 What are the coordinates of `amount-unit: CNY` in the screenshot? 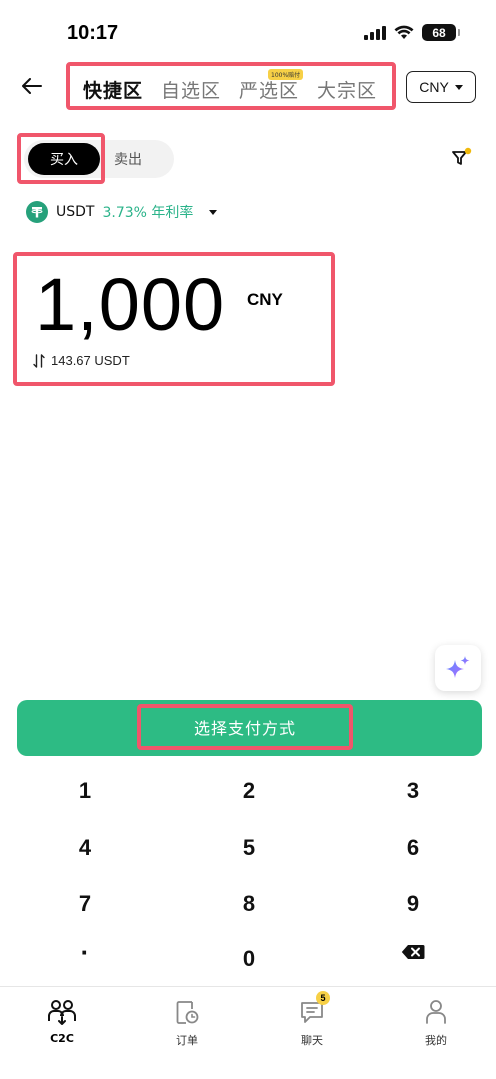 It's located at (265, 299).